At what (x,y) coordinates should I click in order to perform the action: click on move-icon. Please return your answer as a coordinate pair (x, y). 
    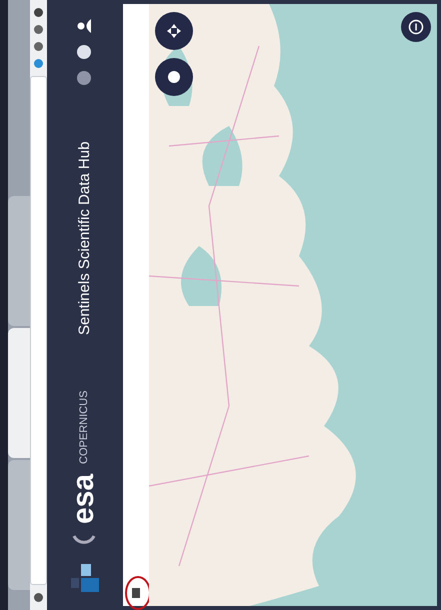
    Looking at the image, I should click on (174, 31).